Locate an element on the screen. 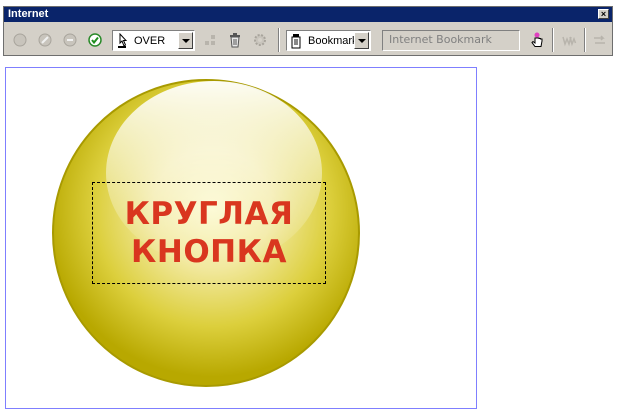 This screenshot has width=620, height=412. state-dropdown: OVER is located at coordinates (153, 40).